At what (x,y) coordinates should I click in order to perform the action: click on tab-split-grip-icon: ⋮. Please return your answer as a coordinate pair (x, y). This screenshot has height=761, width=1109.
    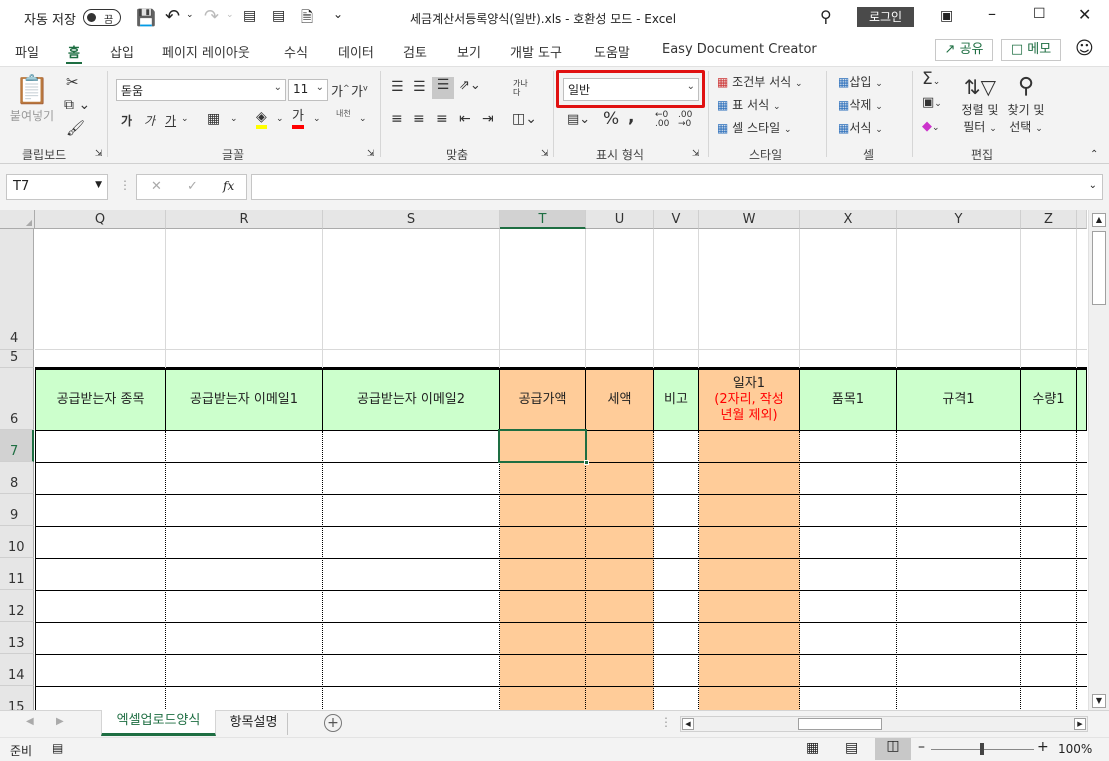
    Looking at the image, I should click on (666, 722).